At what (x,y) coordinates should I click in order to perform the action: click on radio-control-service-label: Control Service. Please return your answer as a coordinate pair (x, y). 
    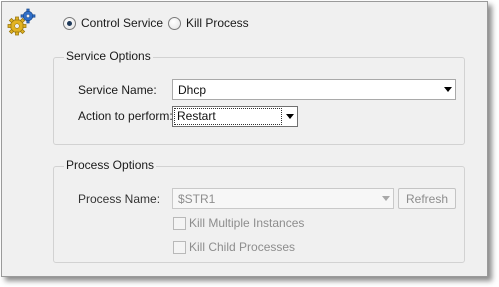
    Looking at the image, I should click on (122, 23).